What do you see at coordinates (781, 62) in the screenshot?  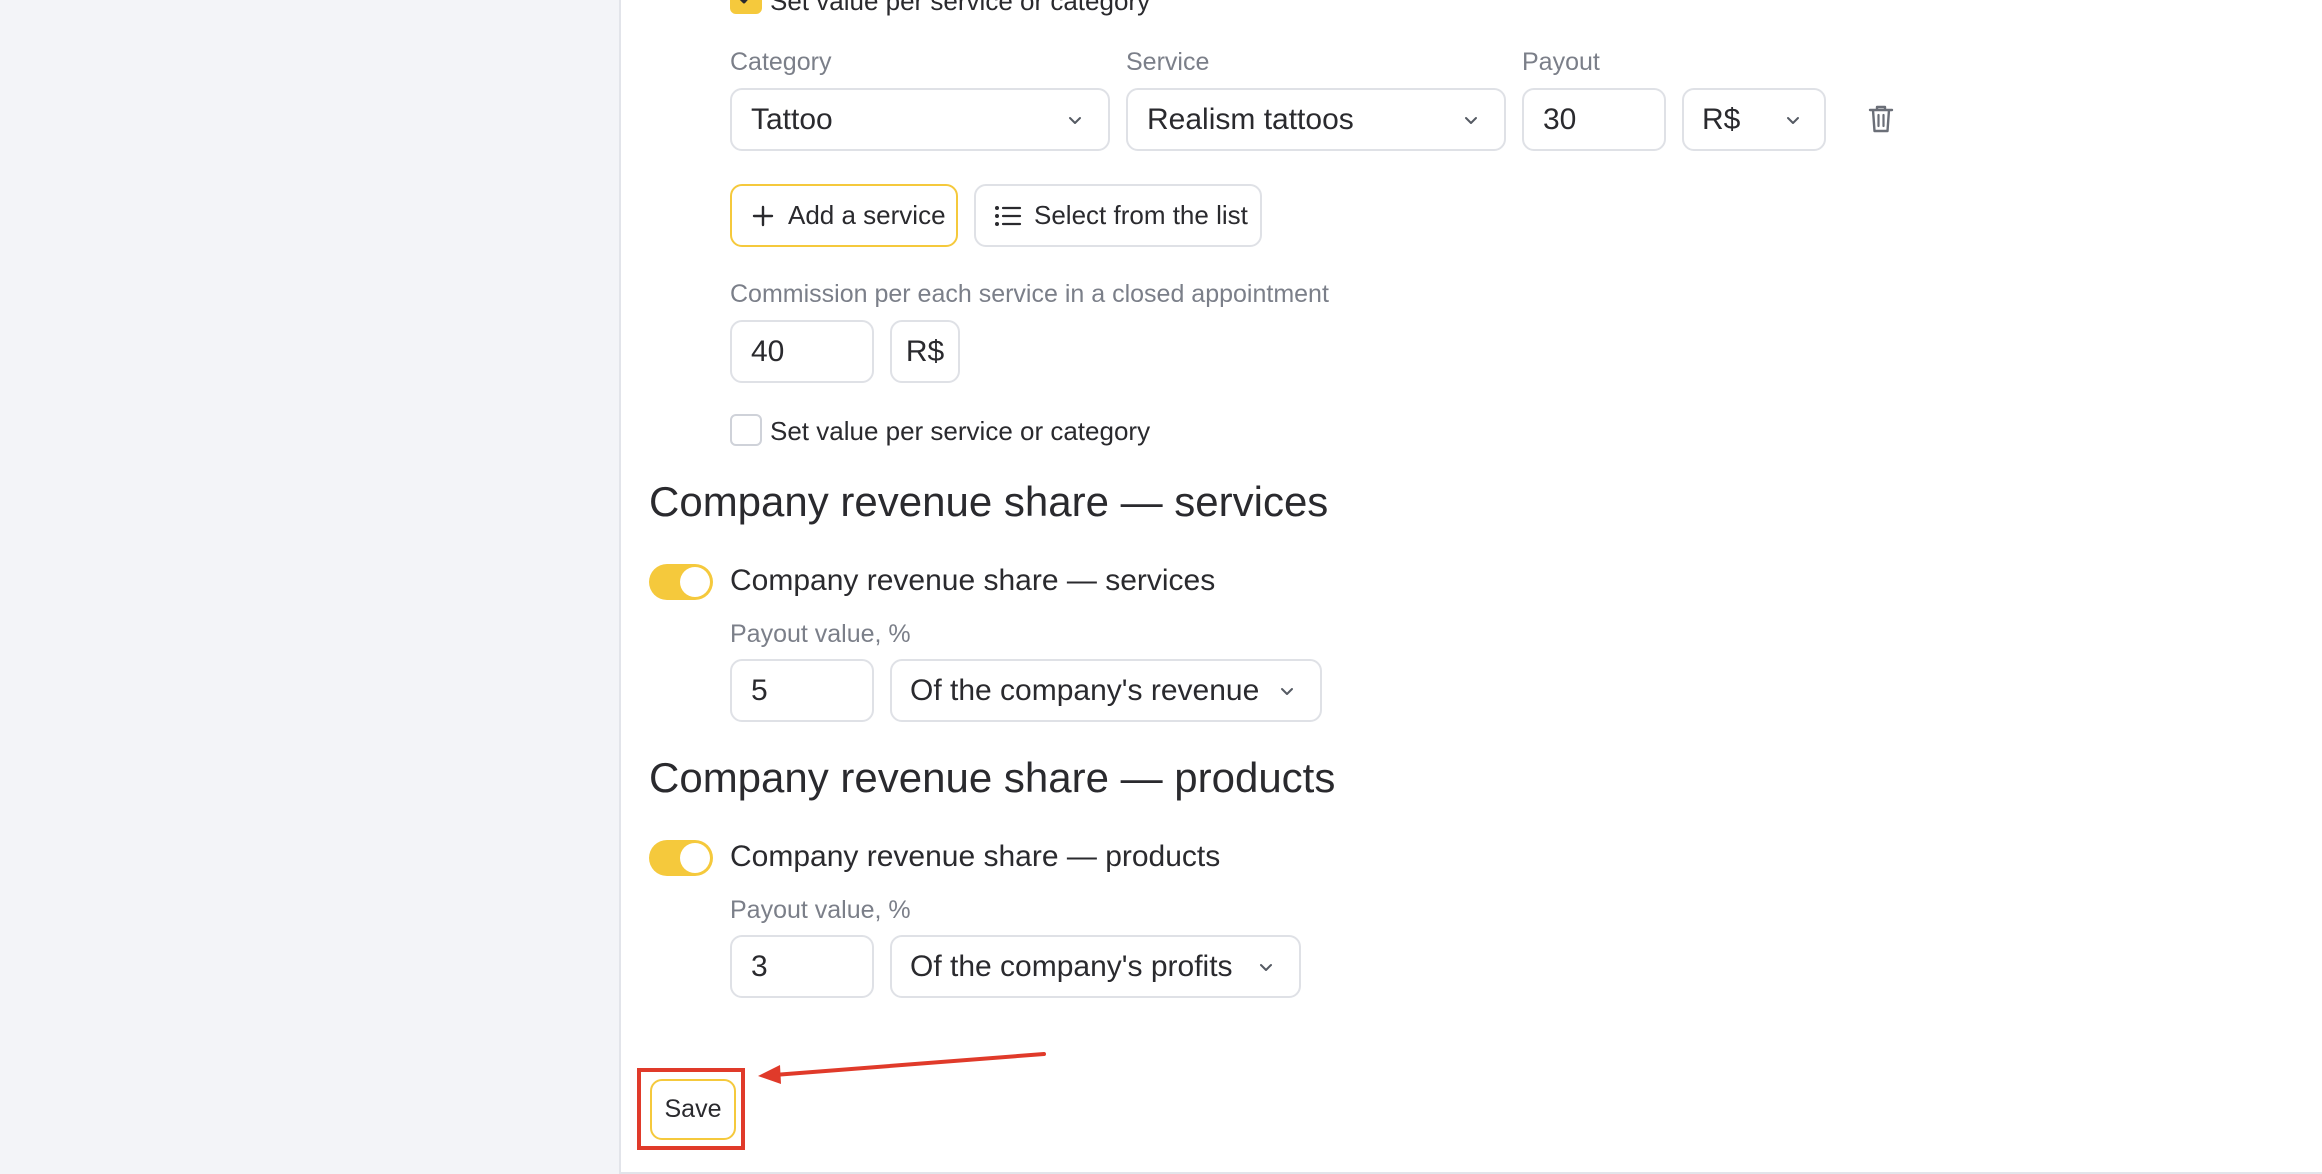 I see `category-label: Category` at bounding box center [781, 62].